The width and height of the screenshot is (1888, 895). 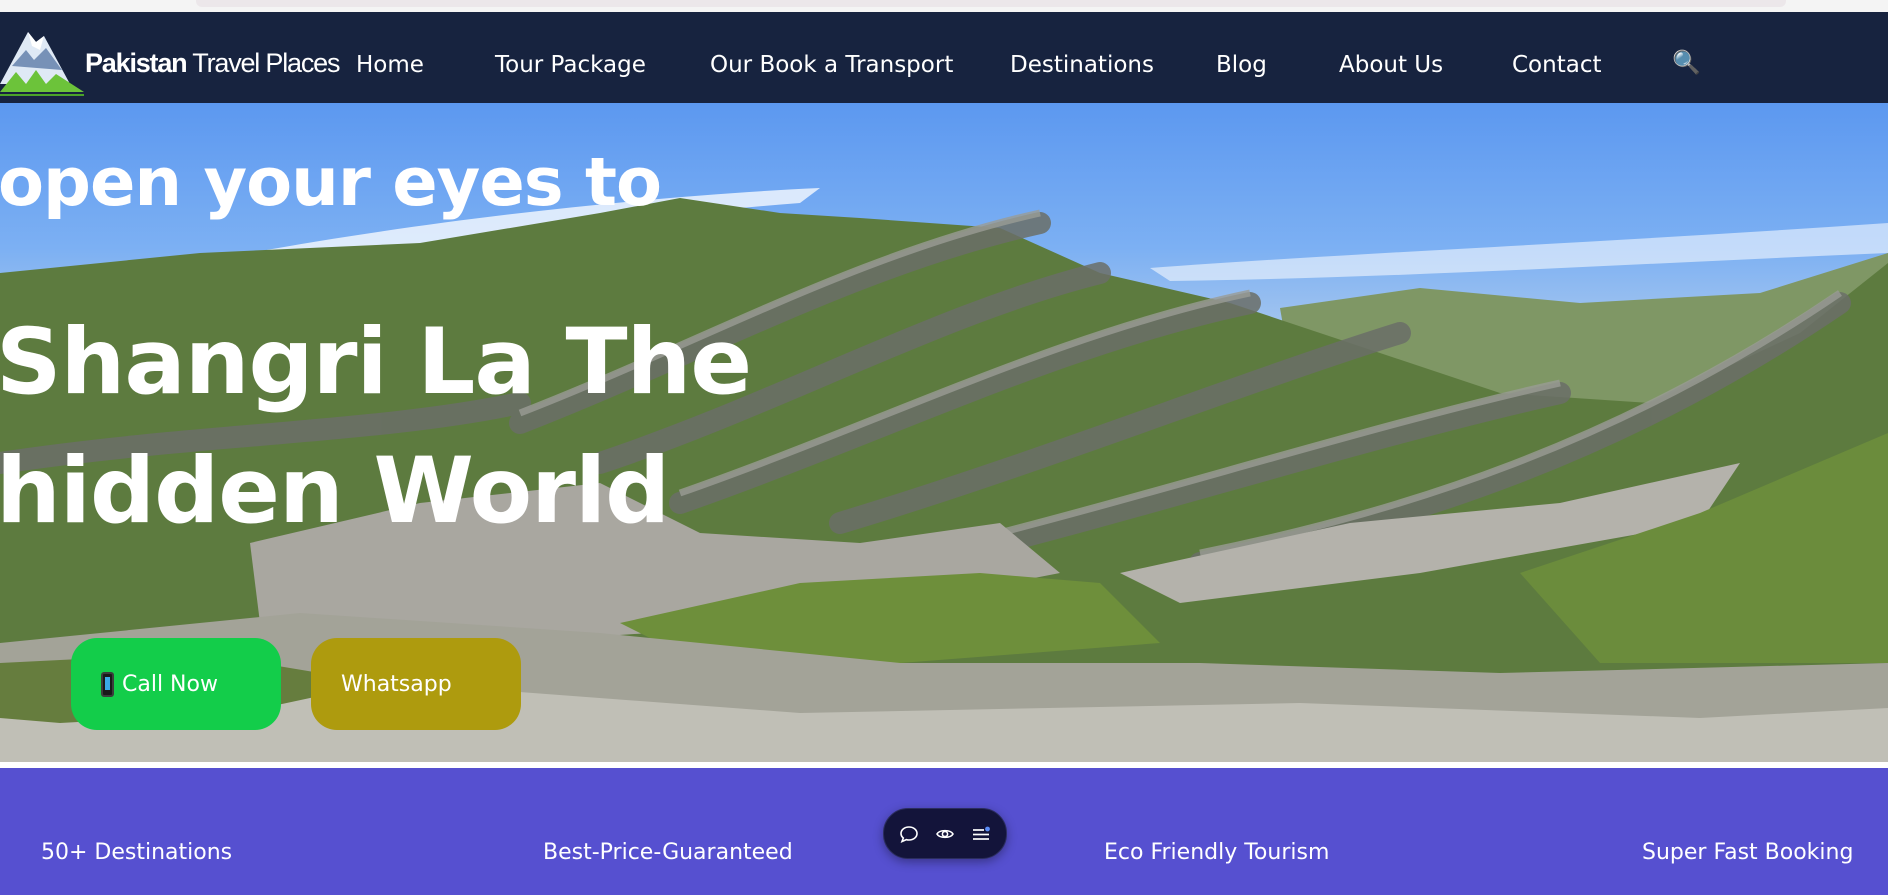 I want to click on menu-list-icon, so click(x=981, y=834).